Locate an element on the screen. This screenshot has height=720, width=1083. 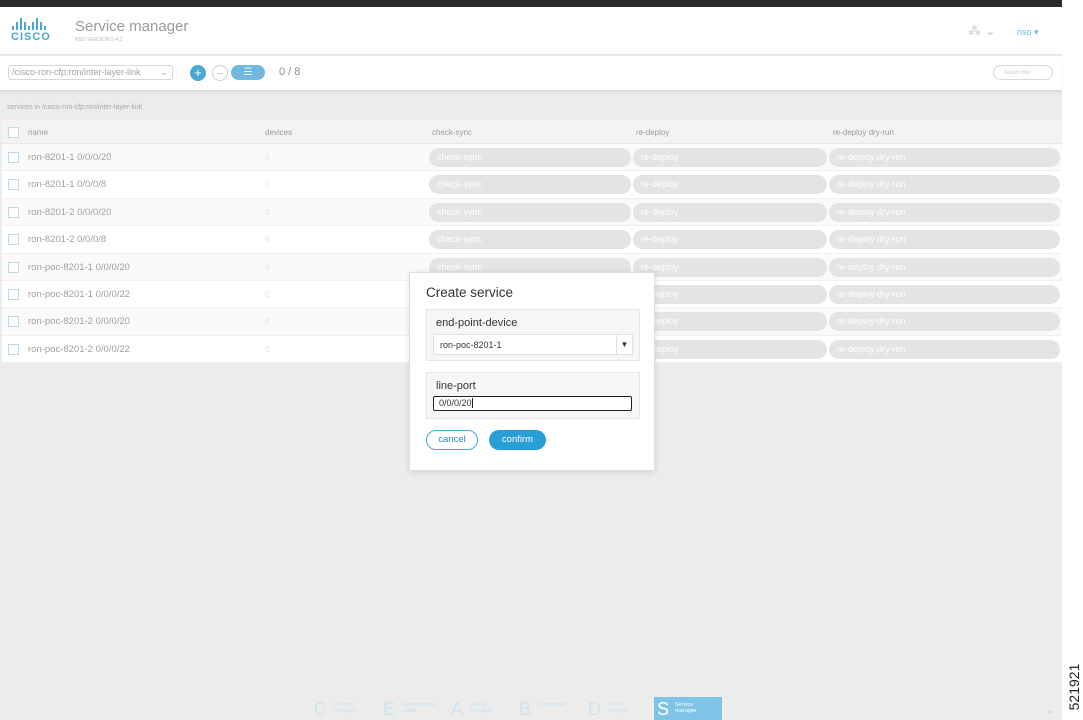
list-view-button: ☰ is located at coordinates (248, 72).